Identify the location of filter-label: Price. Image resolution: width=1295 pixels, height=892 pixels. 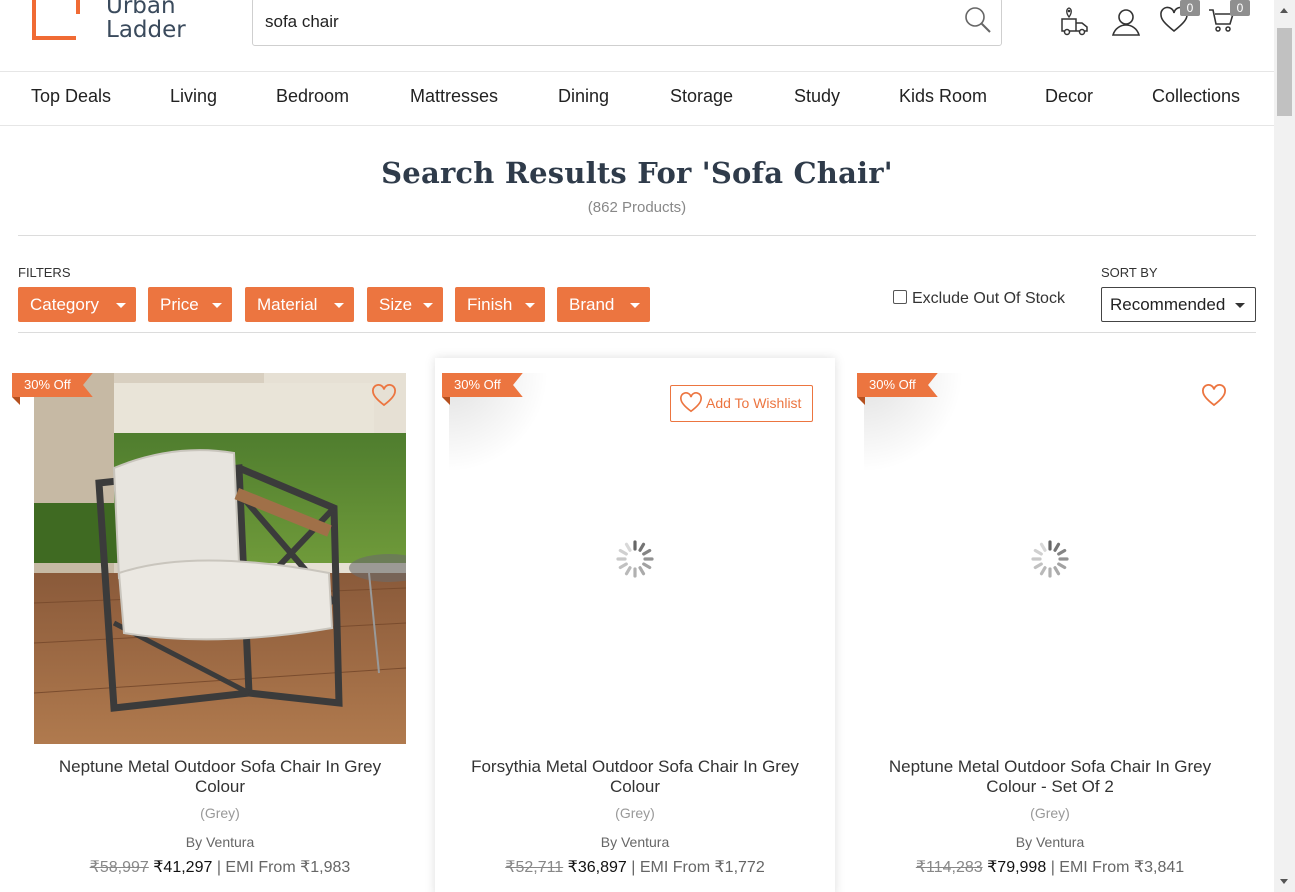
(179, 304).